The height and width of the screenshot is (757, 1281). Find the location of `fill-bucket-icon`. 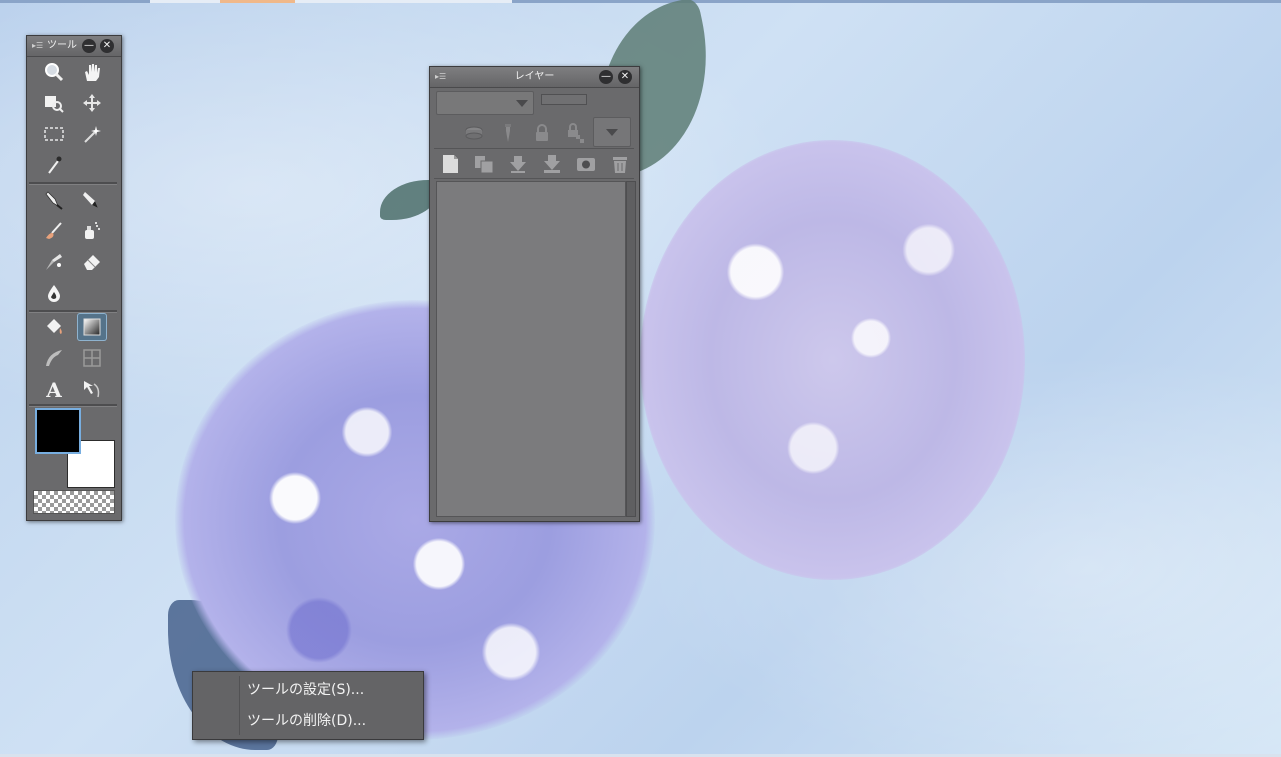

fill-bucket-icon is located at coordinates (54, 326).